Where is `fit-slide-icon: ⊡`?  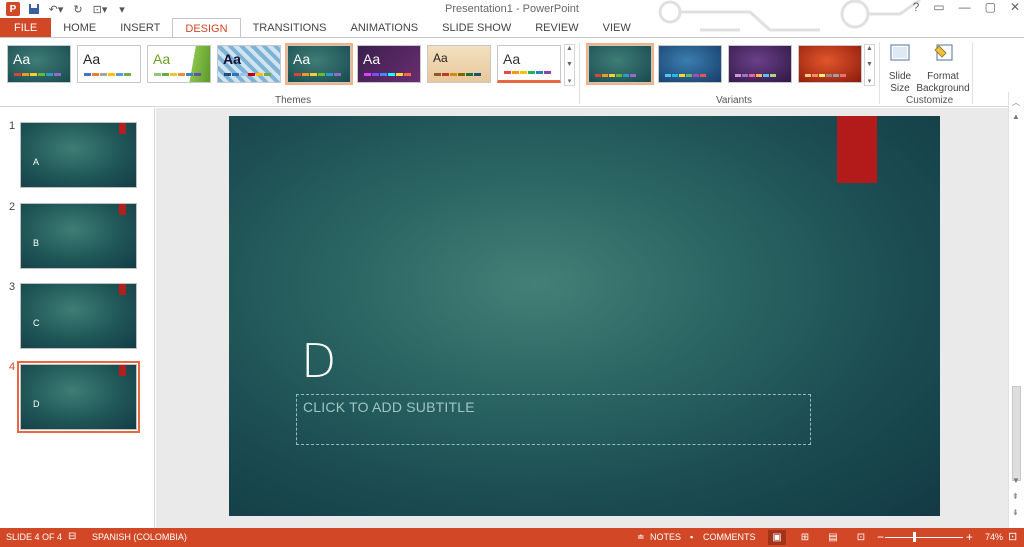 fit-slide-icon: ⊡ is located at coordinates (1012, 536).